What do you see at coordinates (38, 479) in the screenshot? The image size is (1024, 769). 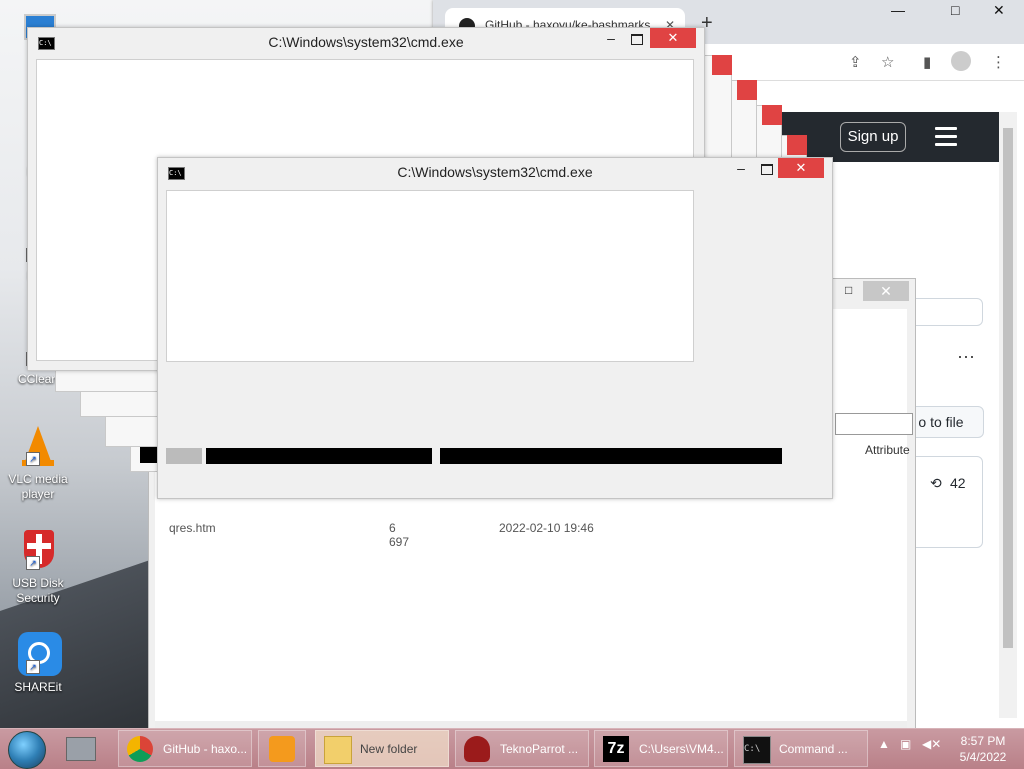 I see `desktop-icon-label: VLC media` at bounding box center [38, 479].